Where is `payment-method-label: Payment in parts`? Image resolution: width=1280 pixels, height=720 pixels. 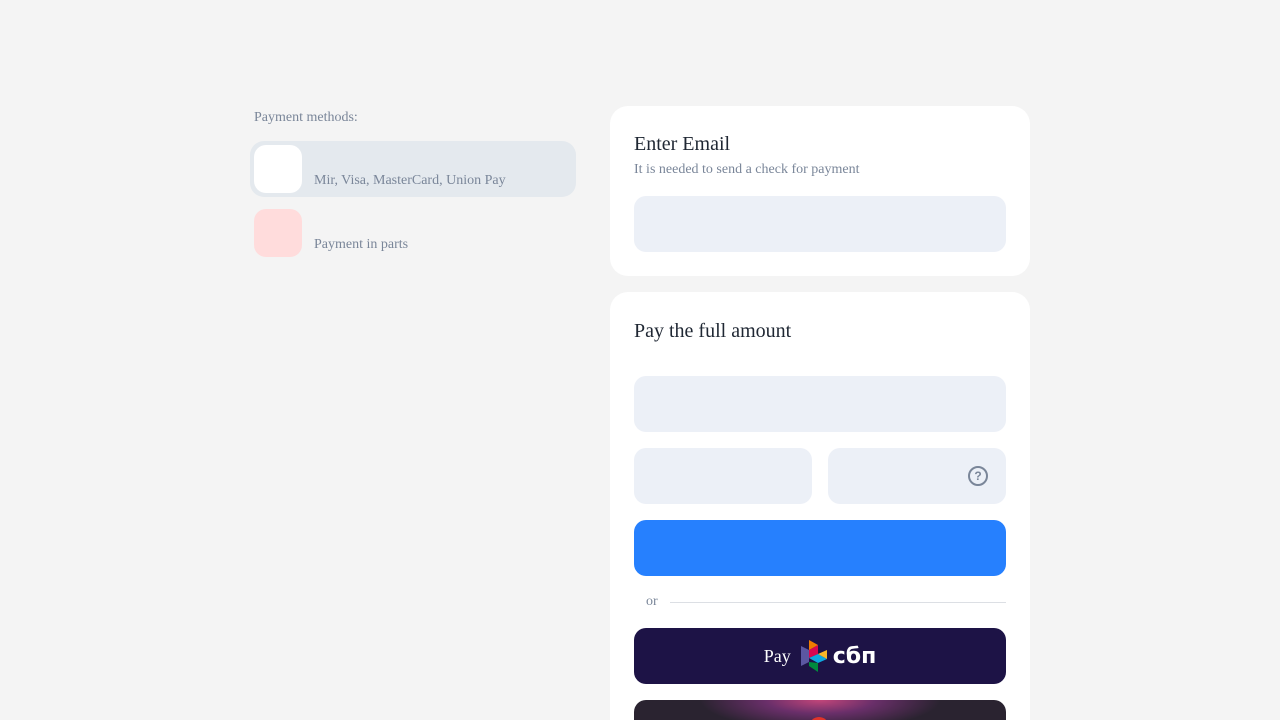
payment-method-label: Payment in parts is located at coordinates (361, 244).